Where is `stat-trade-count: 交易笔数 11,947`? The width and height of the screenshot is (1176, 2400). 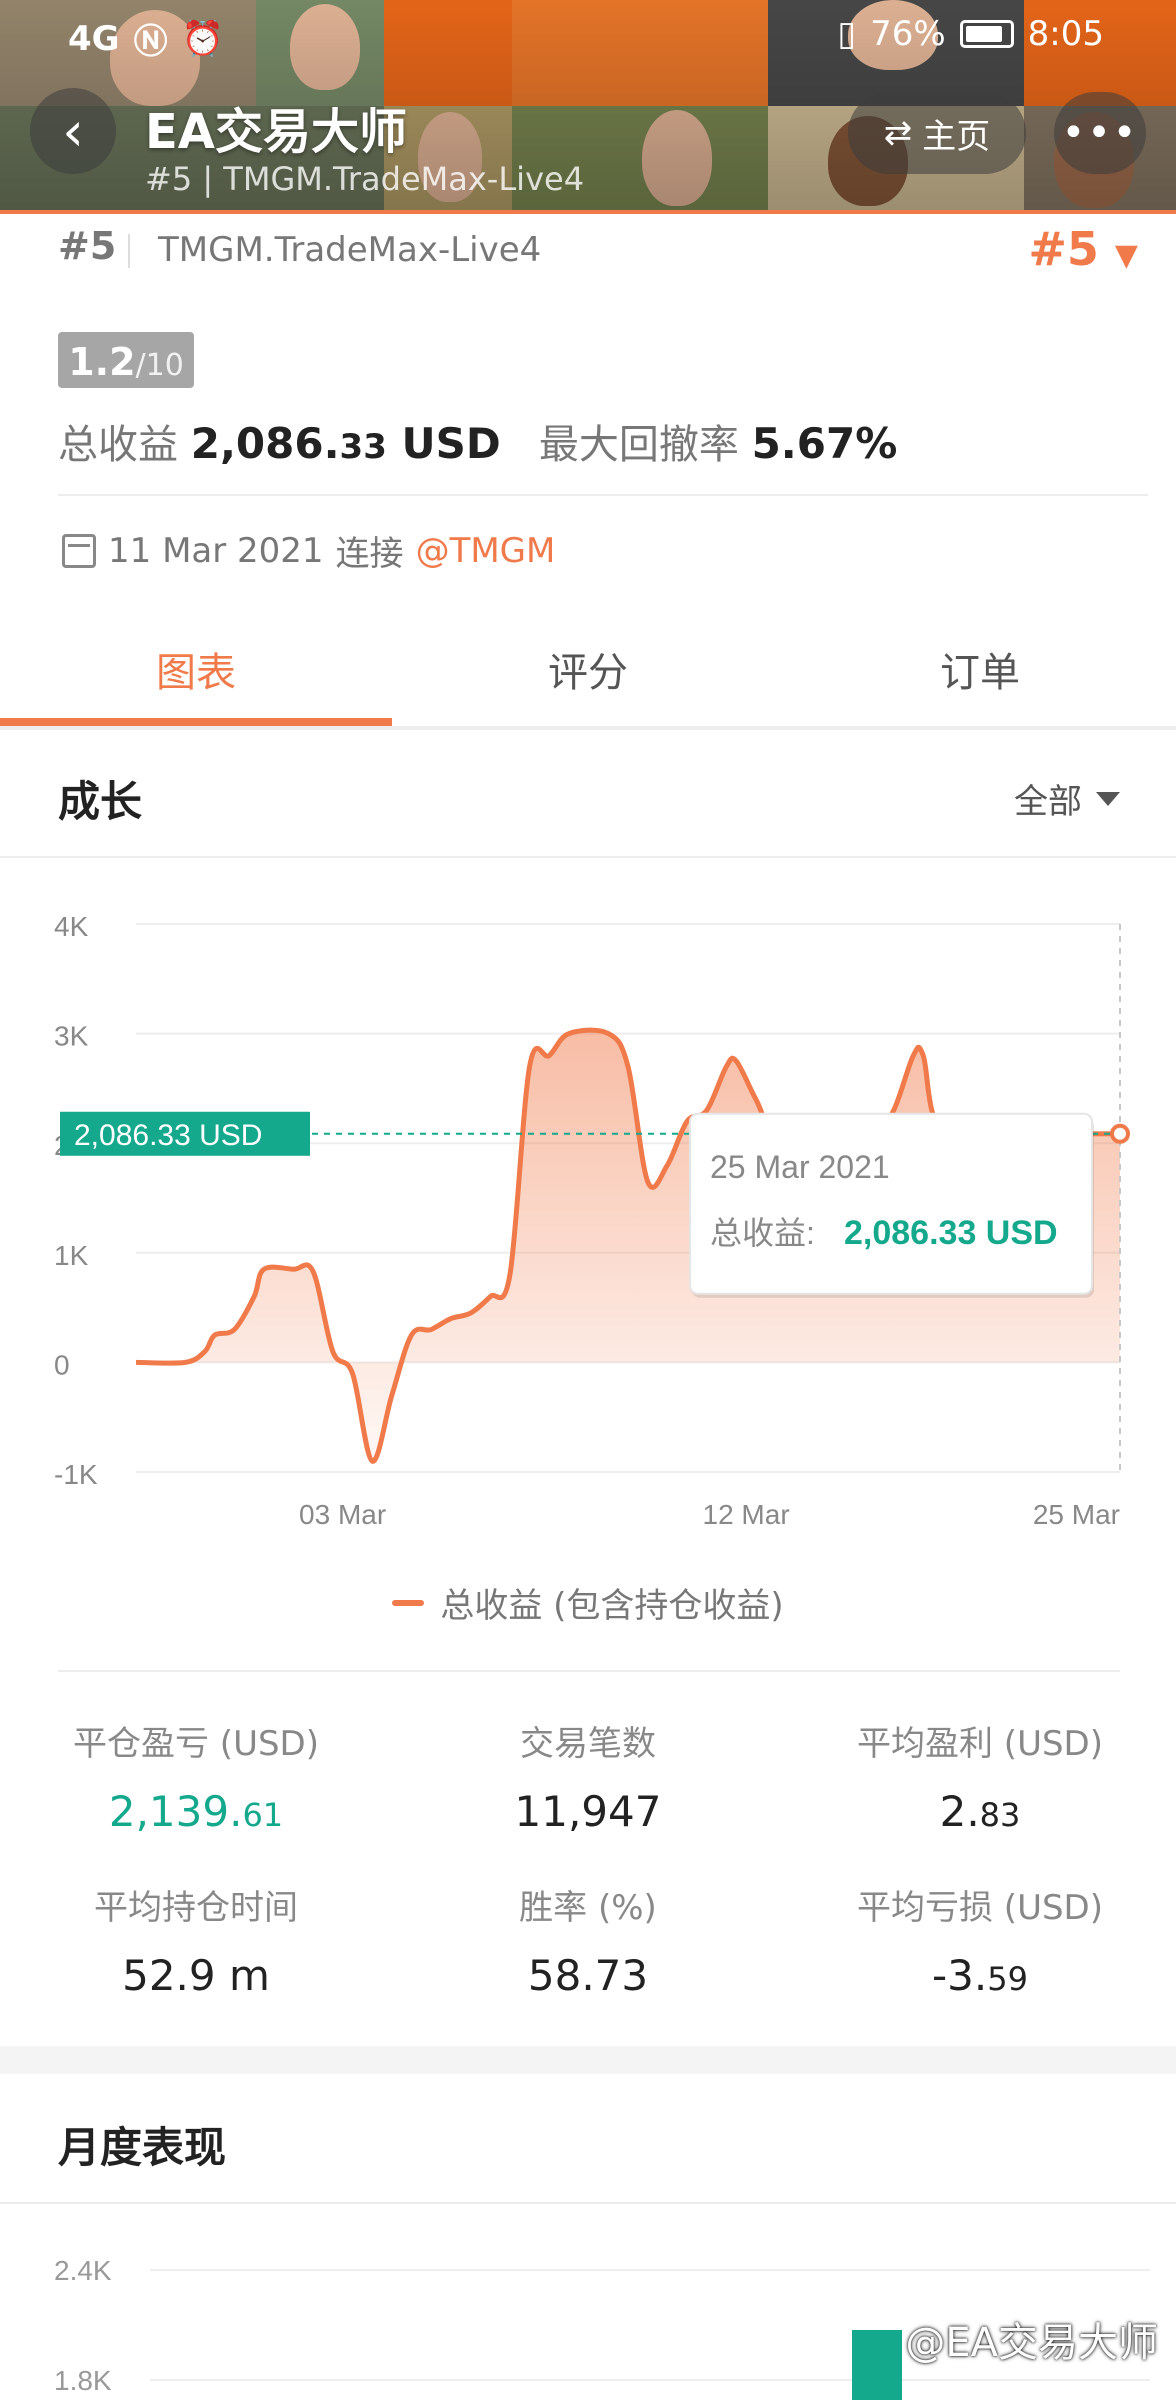 stat-trade-count: 交易笔数 11,947 is located at coordinates (588, 1776).